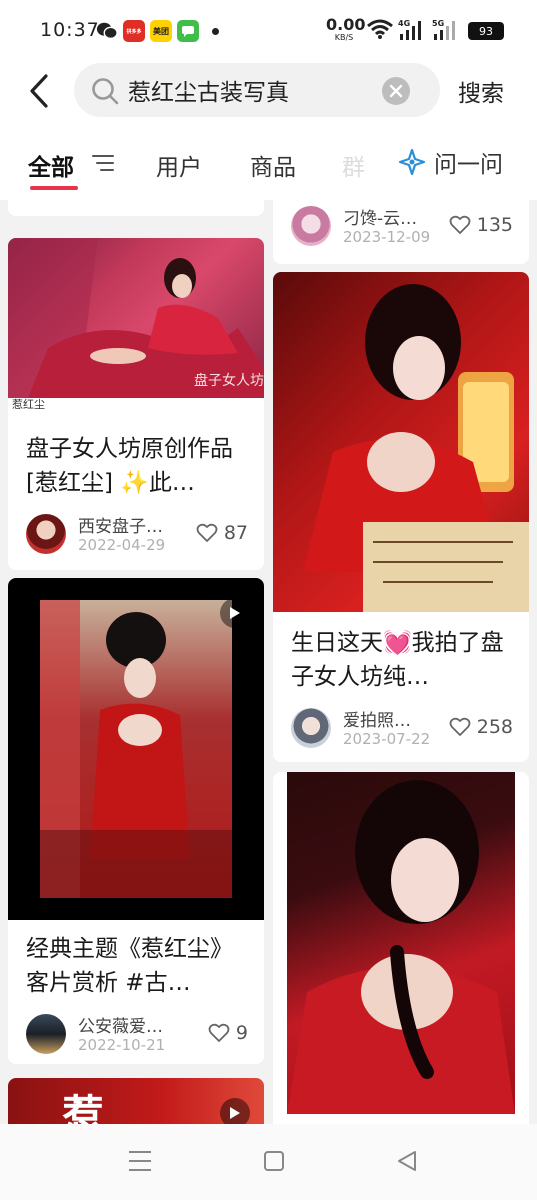 This screenshot has height=1200, width=537. Describe the element at coordinates (161, 31) in the screenshot. I see `meituan-icon: 美团` at that location.